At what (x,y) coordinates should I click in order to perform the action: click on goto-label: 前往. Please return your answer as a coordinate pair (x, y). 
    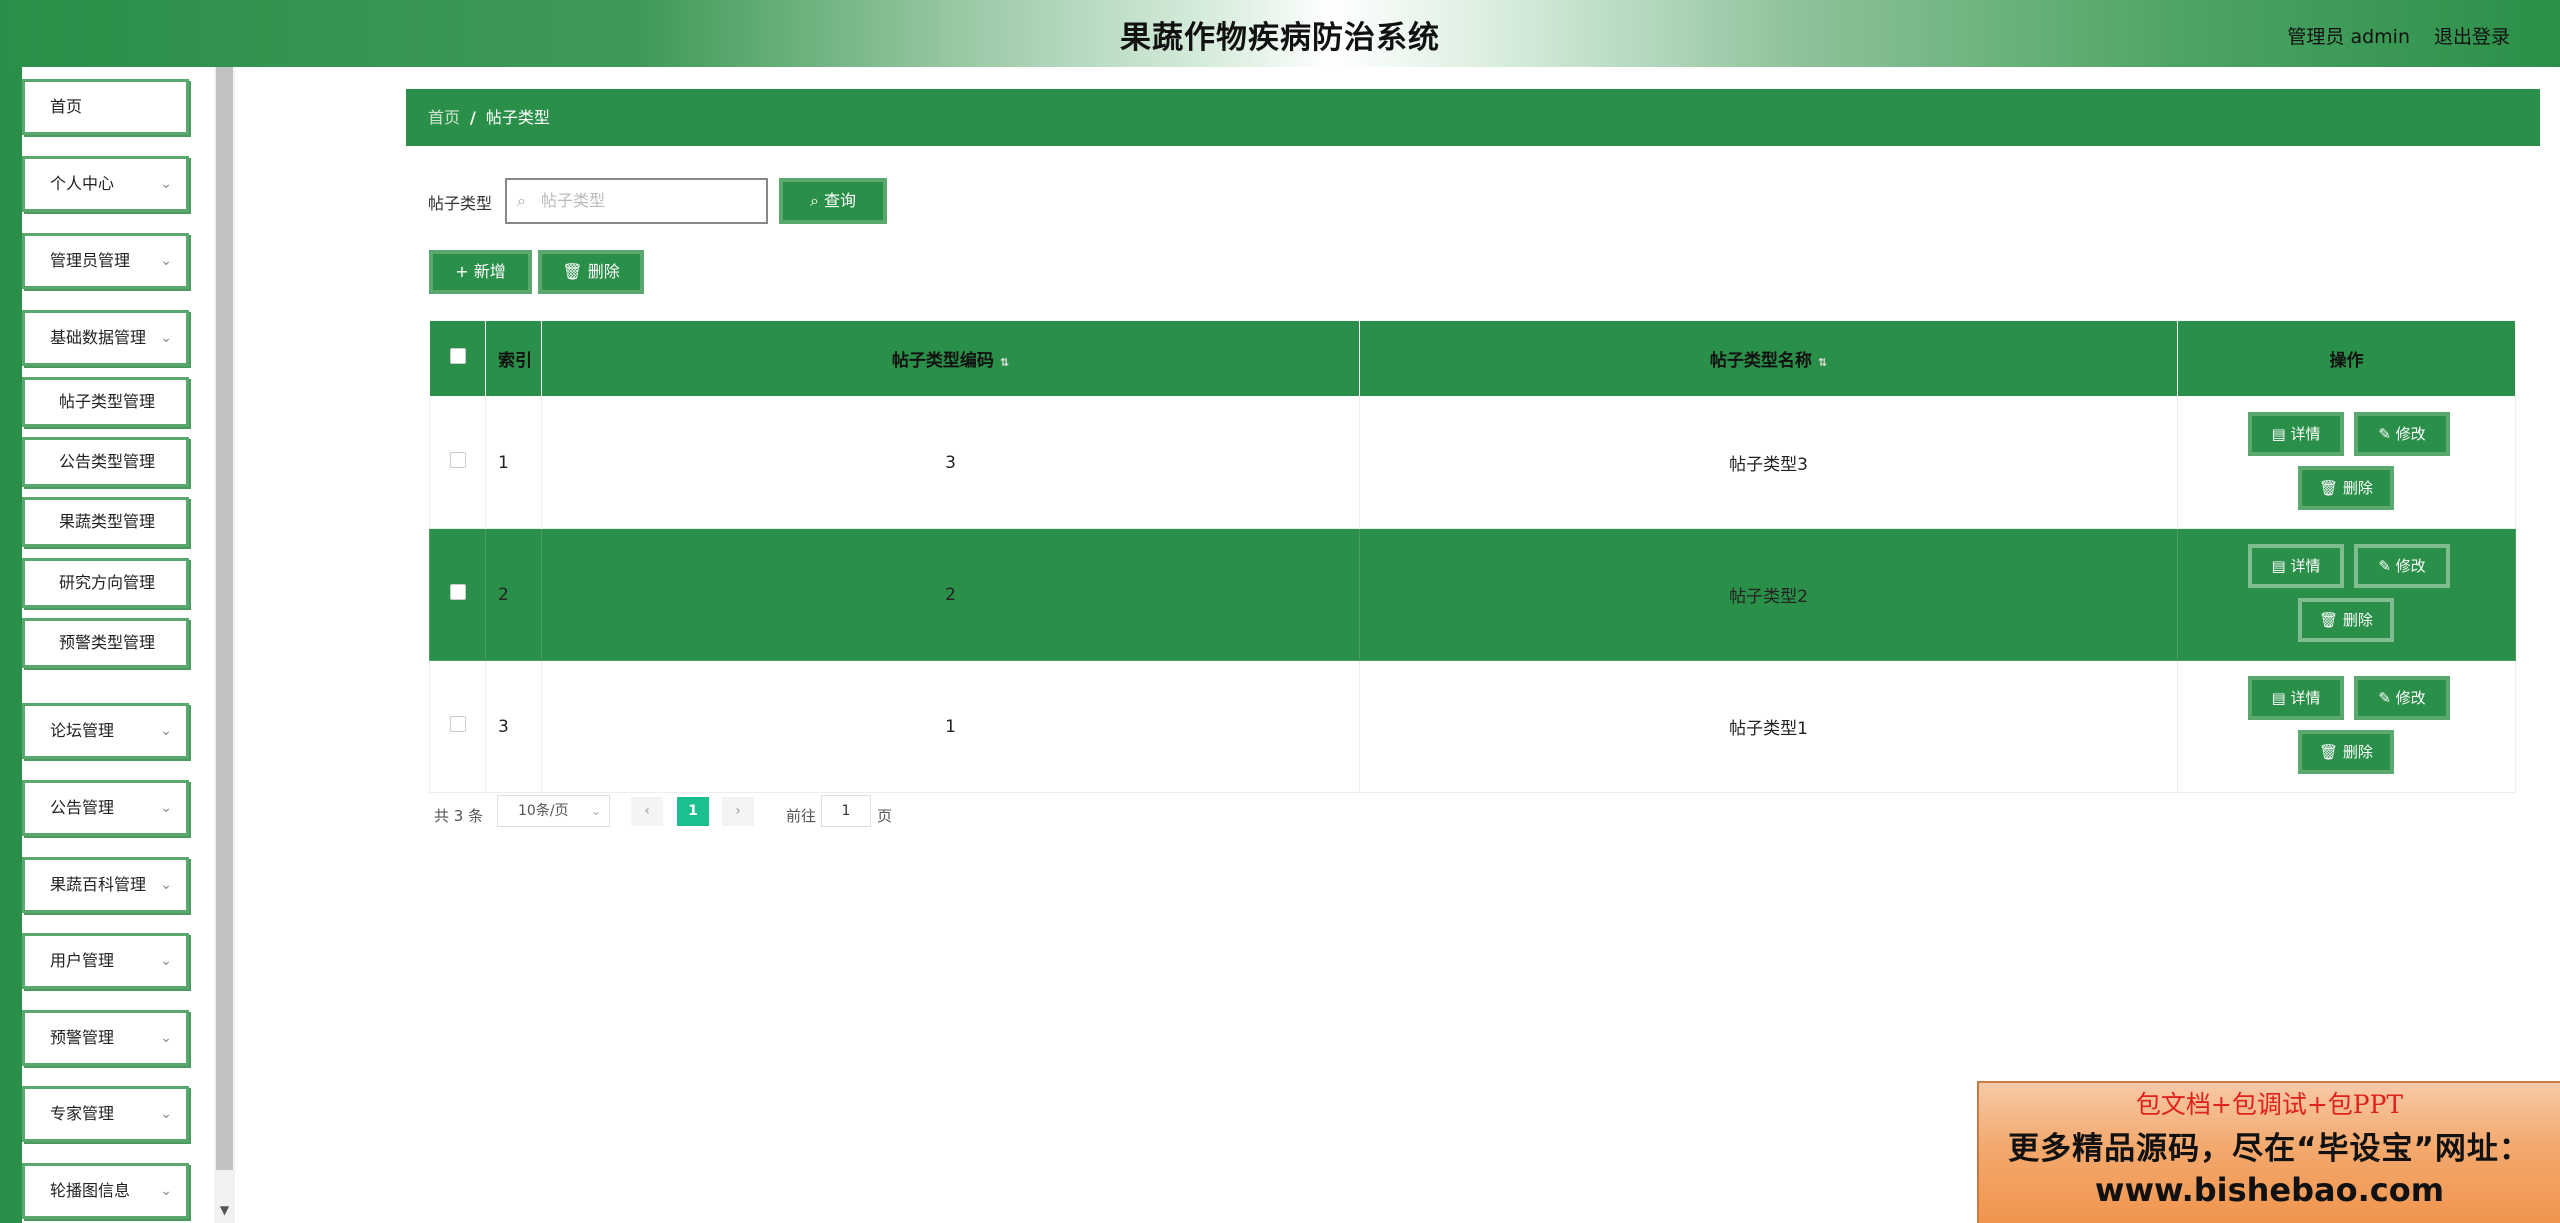
    Looking at the image, I should click on (801, 816).